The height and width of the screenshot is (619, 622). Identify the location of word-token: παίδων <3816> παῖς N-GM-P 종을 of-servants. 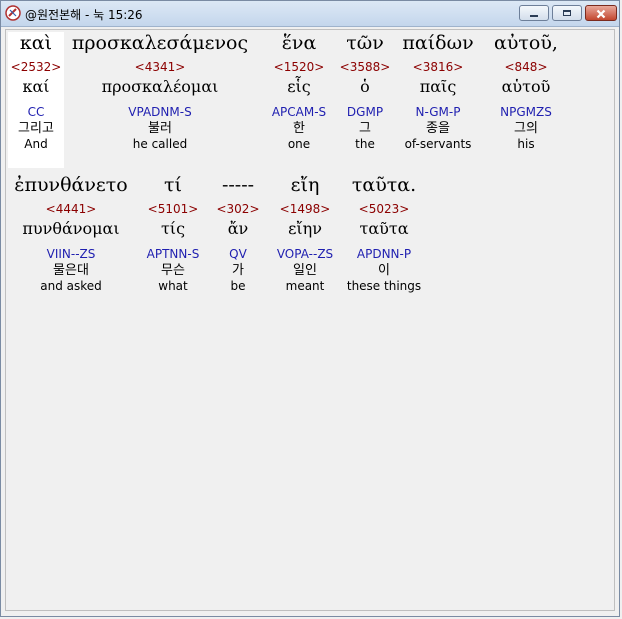
(438, 92).